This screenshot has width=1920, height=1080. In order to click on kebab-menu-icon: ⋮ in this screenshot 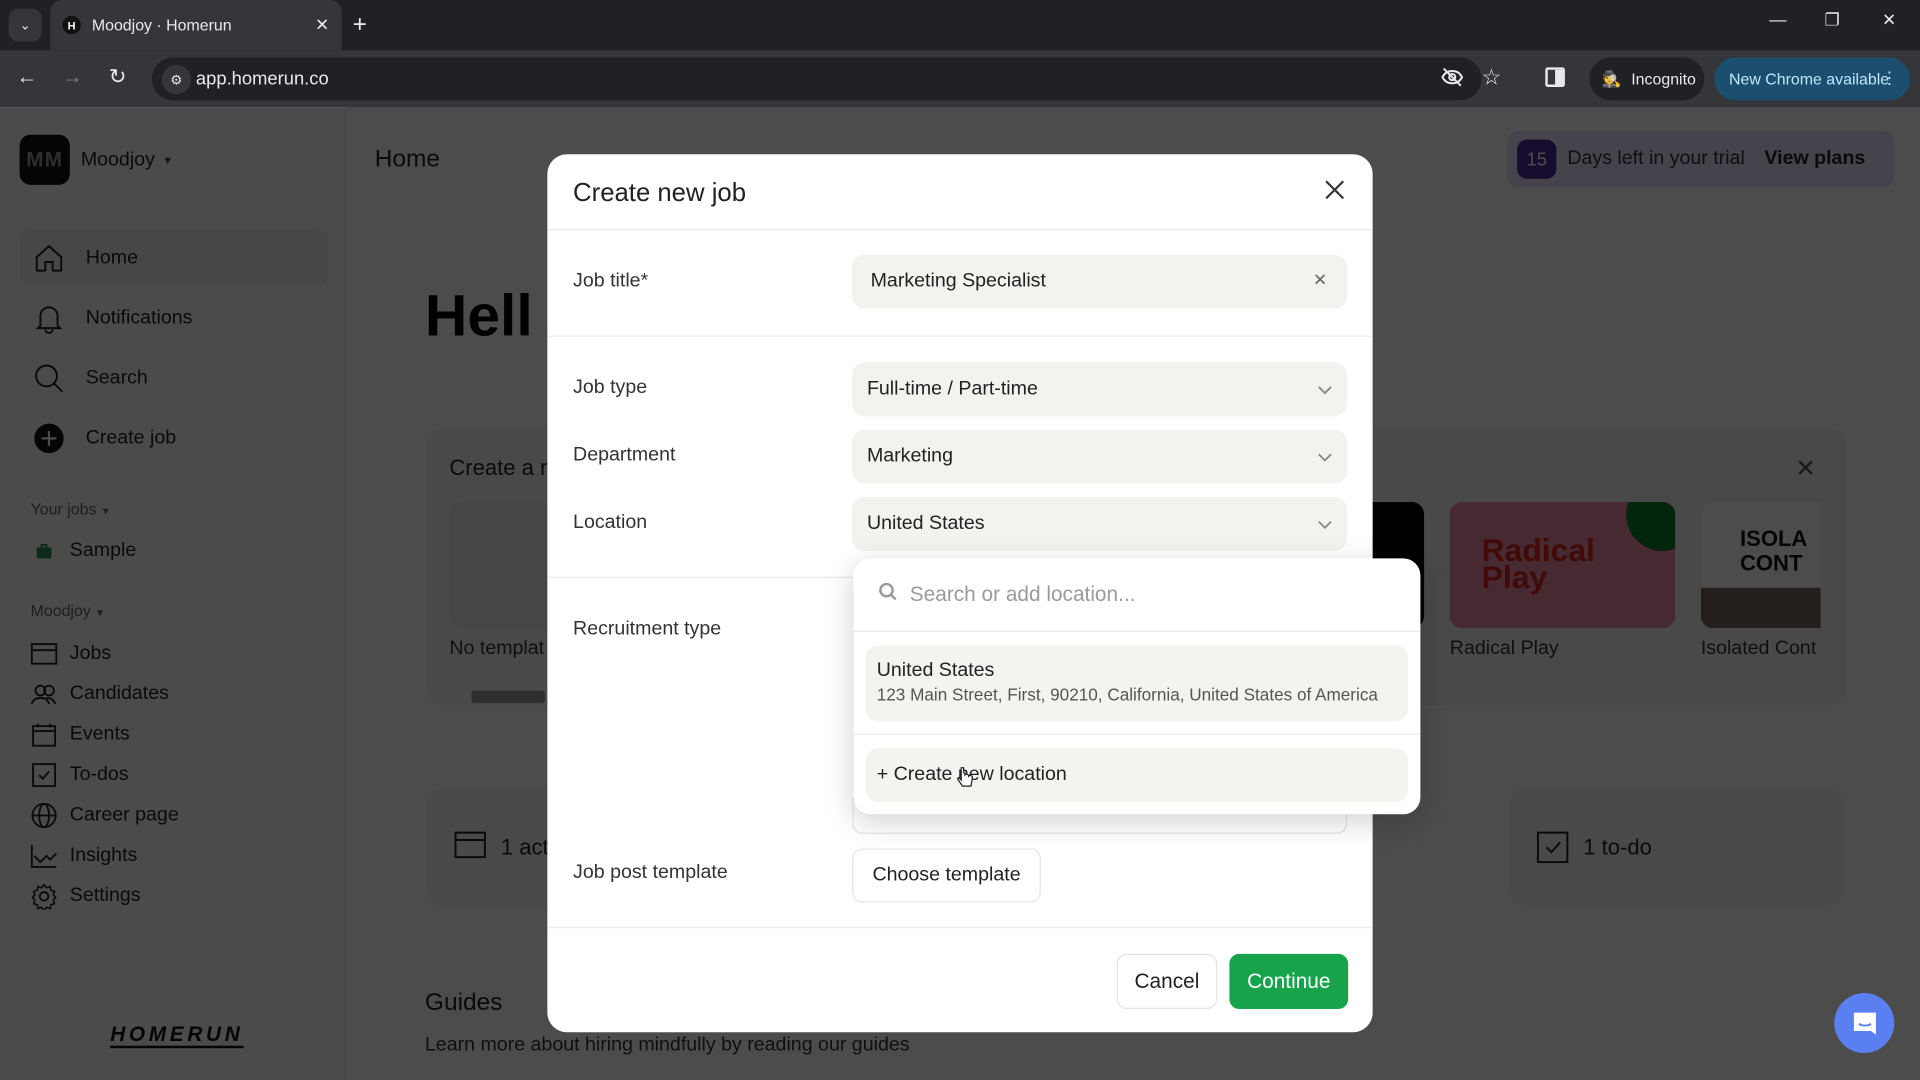, I will do `click(1889, 77)`.